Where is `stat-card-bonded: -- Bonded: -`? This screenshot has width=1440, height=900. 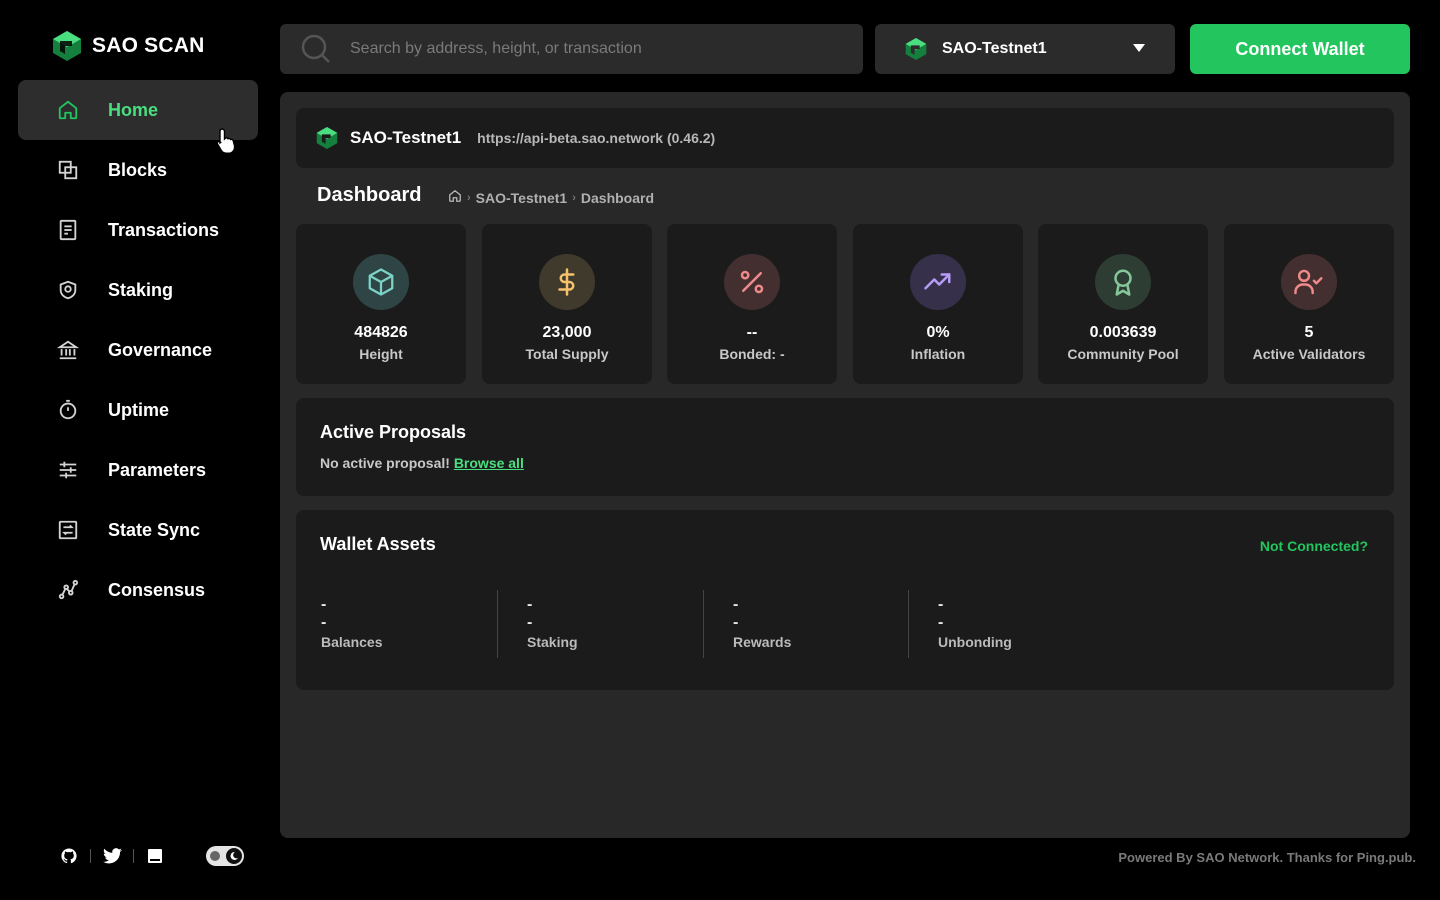 stat-card-bonded: -- Bonded: - is located at coordinates (752, 304).